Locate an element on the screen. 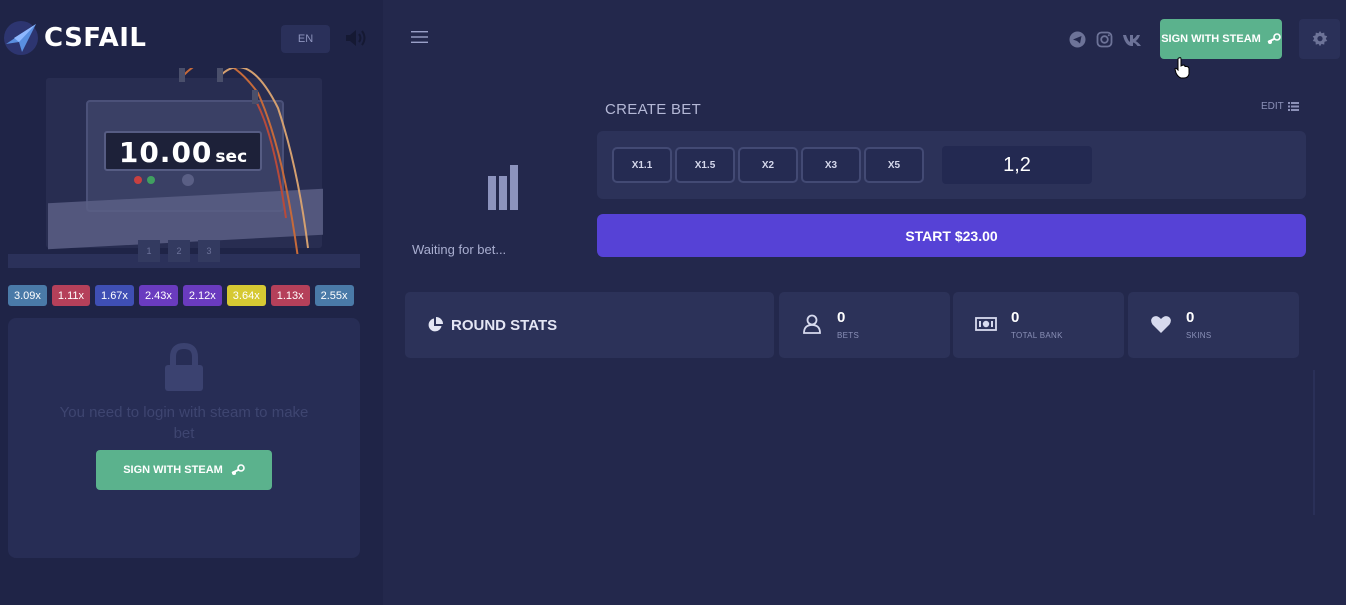 Image resolution: width=1346 pixels, height=605 pixels. gear-icon is located at coordinates (1319, 39).